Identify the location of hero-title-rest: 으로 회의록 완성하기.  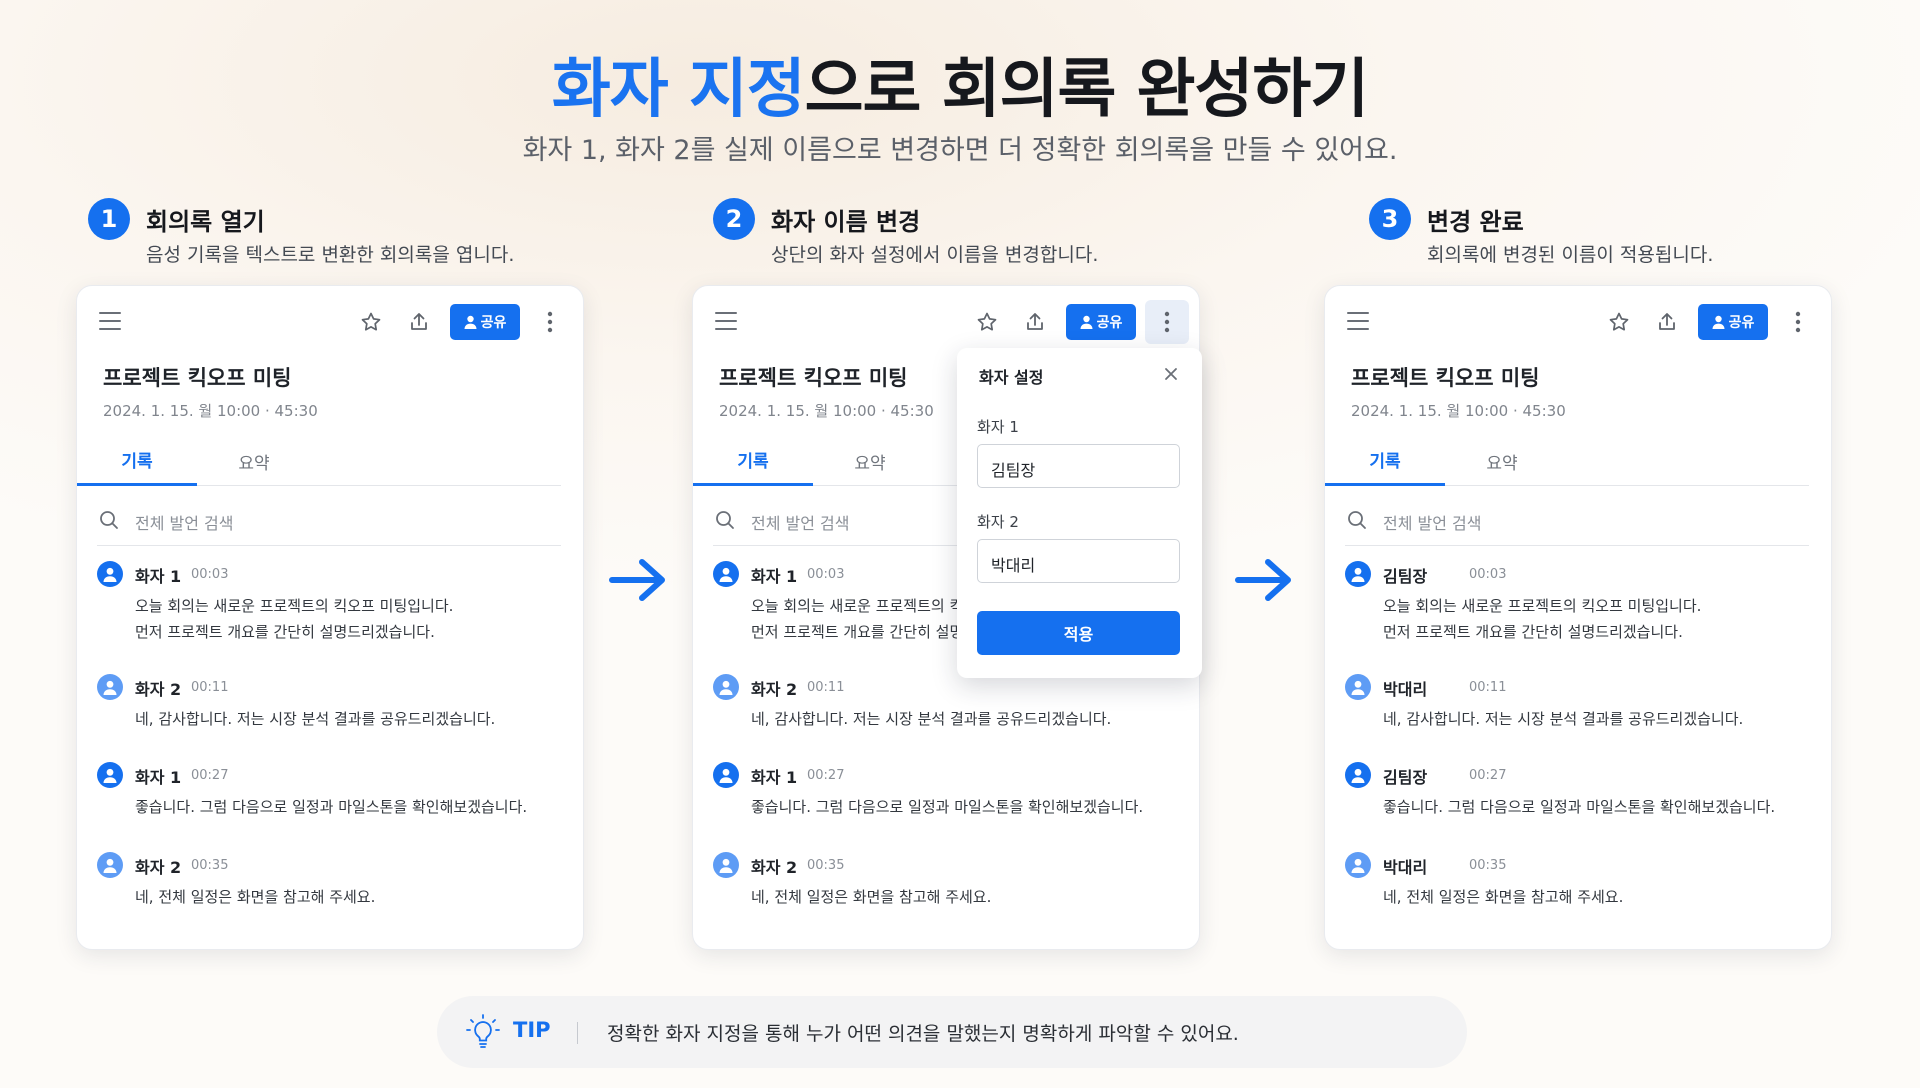
(1086, 90).